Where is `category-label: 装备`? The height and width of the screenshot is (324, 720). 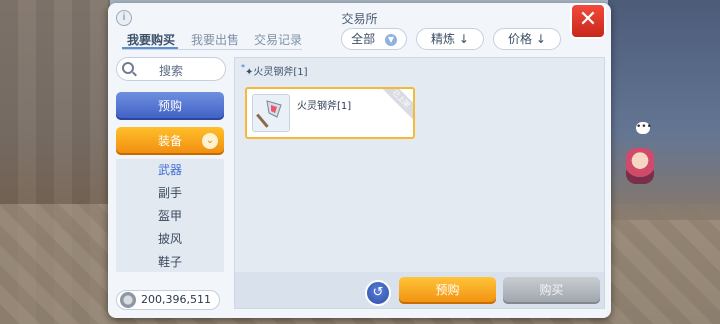 category-label: 装备 is located at coordinates (169, 141).